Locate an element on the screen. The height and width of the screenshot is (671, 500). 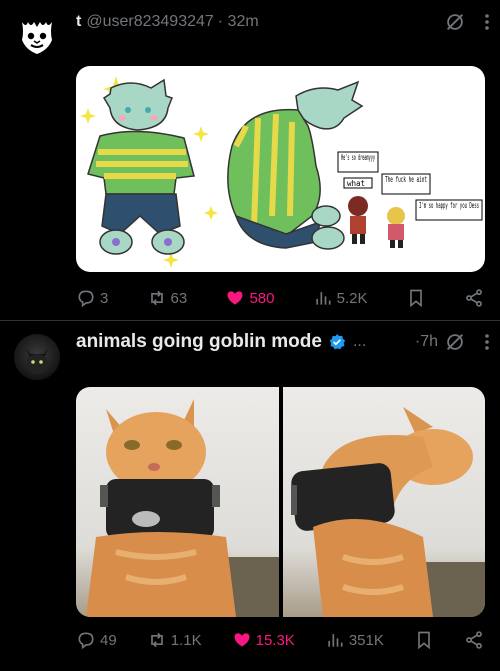
verified-badge is located at coordinates (337, 342).